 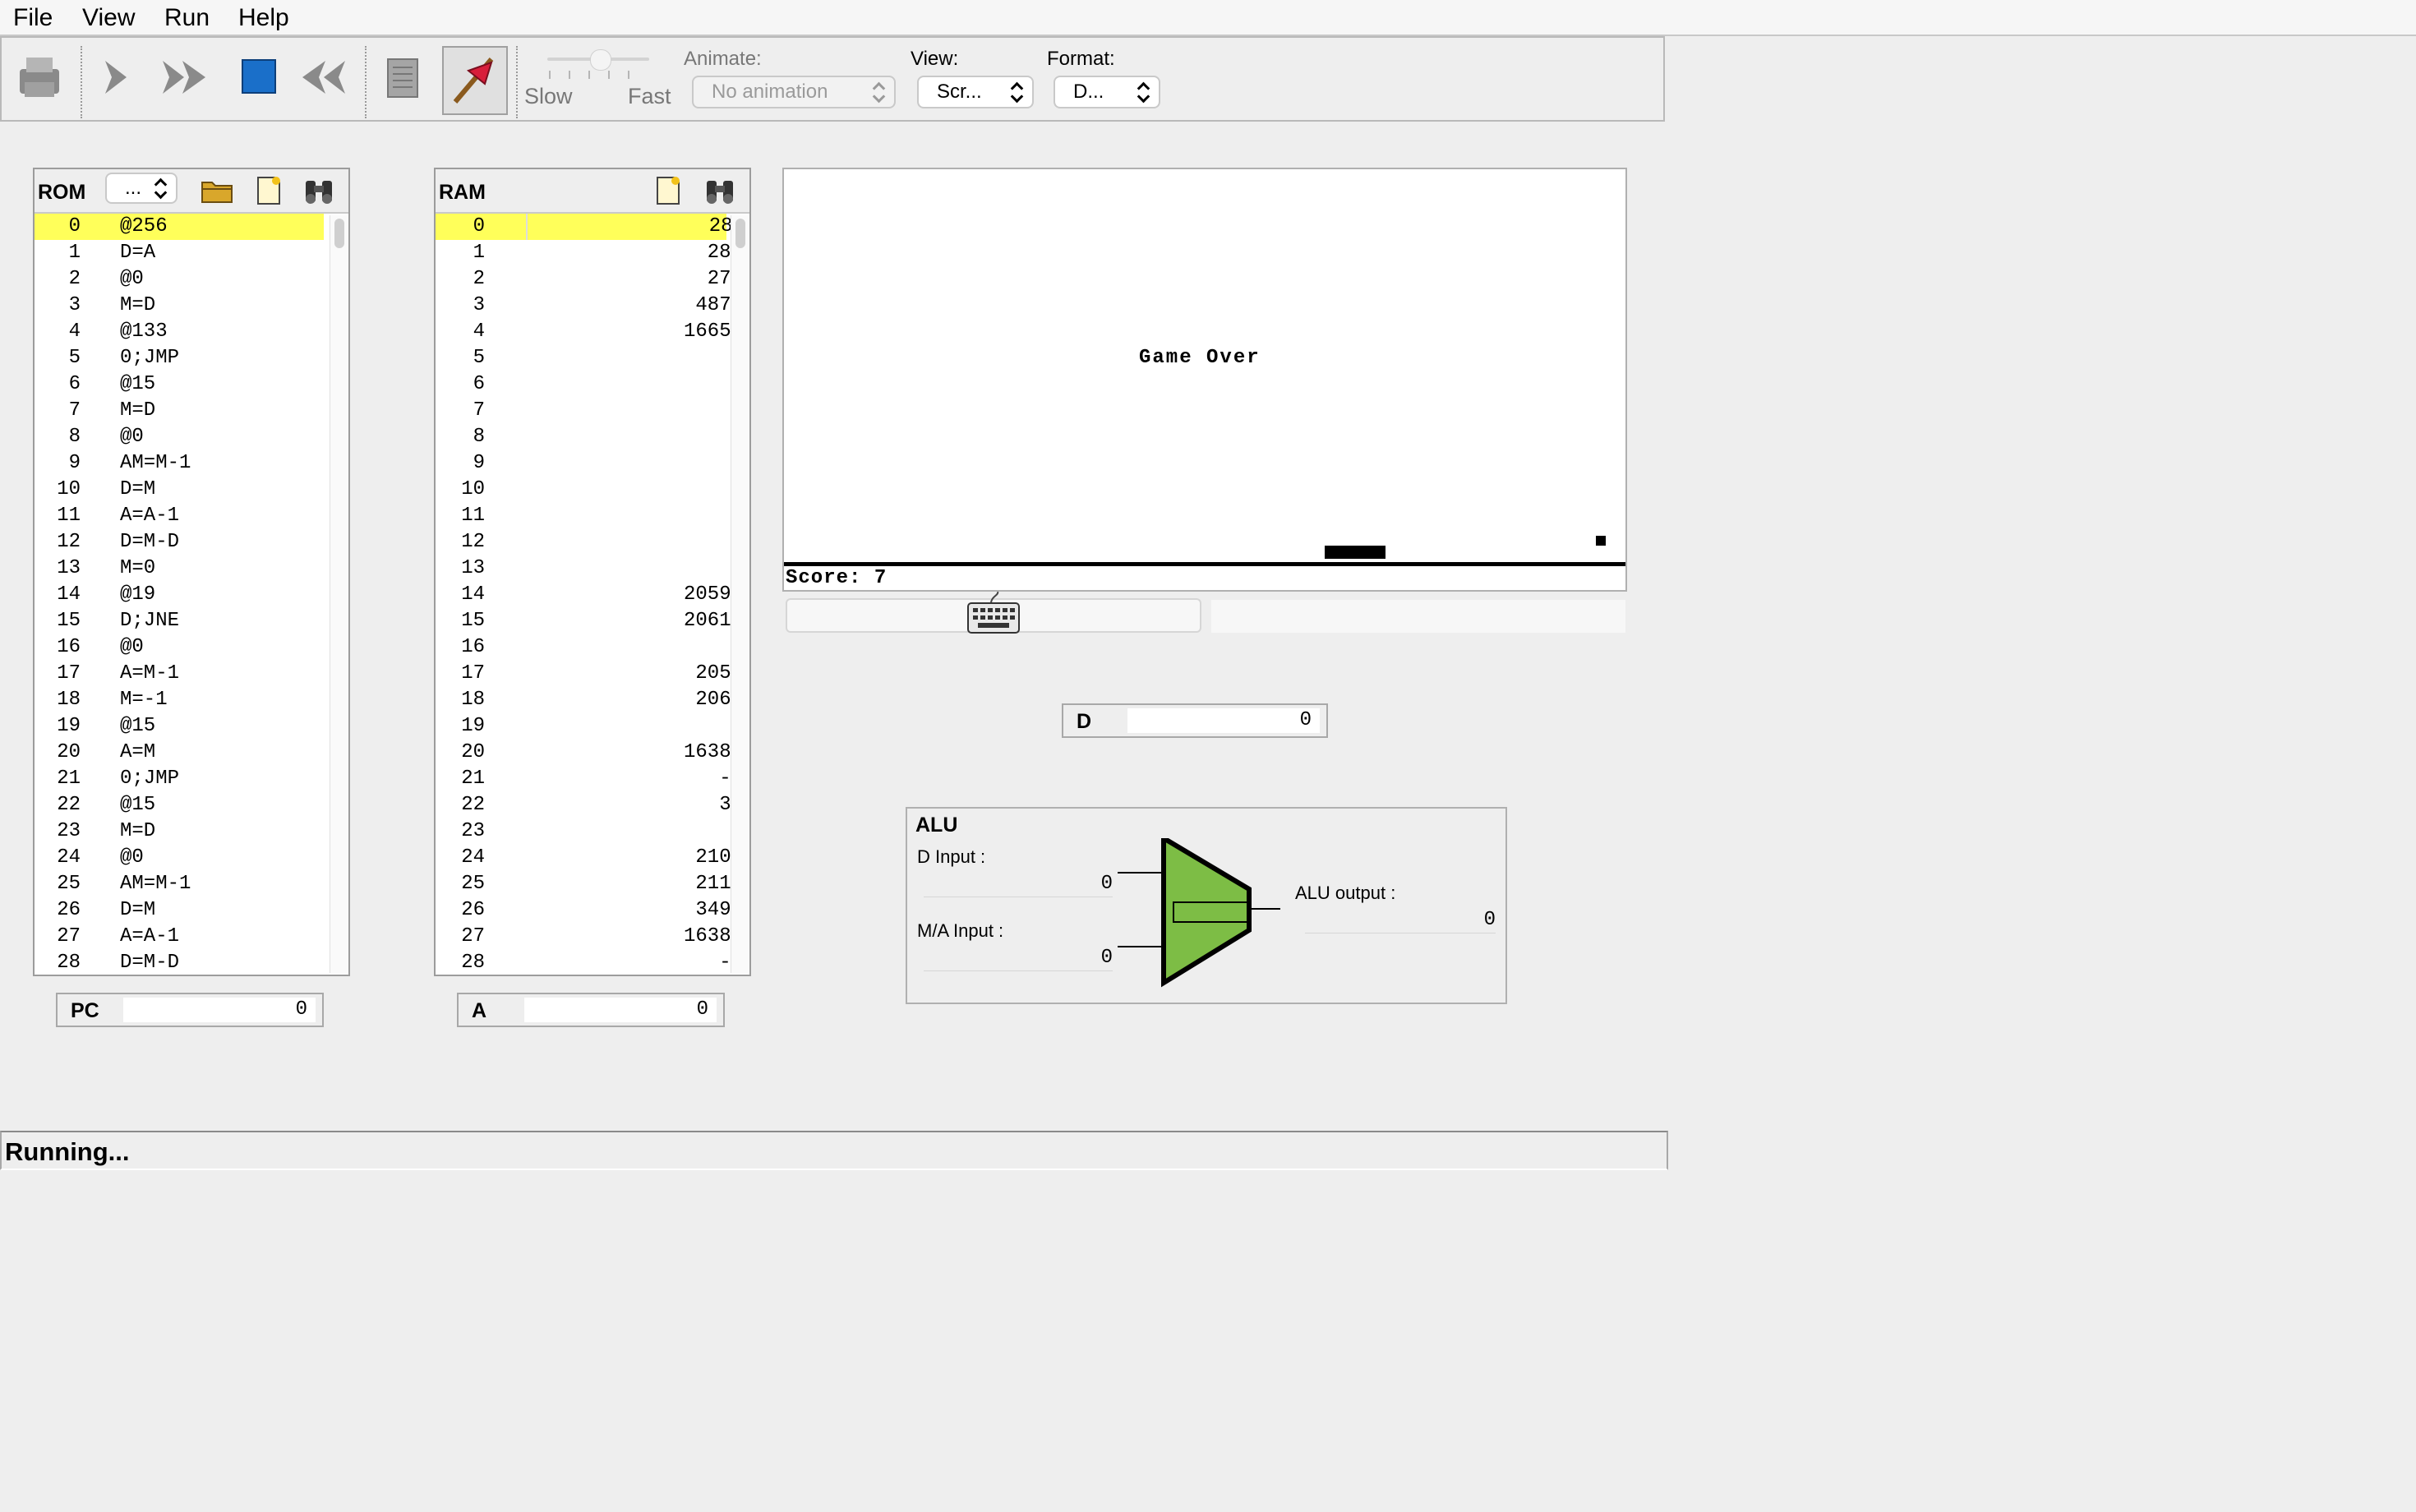 What do you see at coordinates (590, 805) in the screenshot?
I see `table-row: 22 32` at bounding box center [590, 805].